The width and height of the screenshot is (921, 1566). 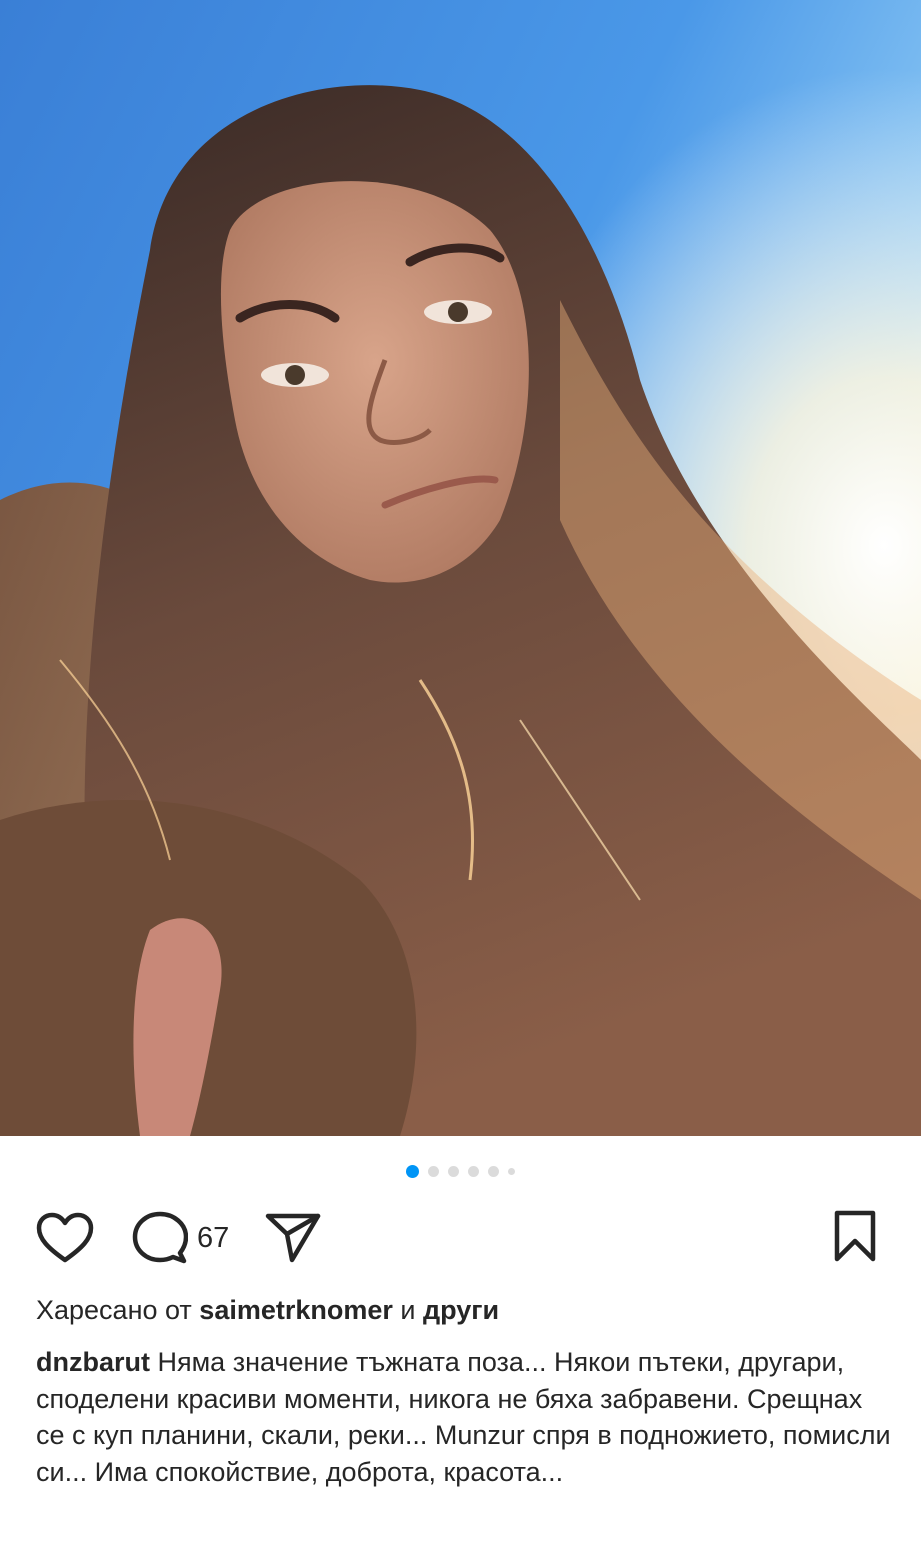 I want to click on paper-plane-icon, so click(x=293, y=1238).